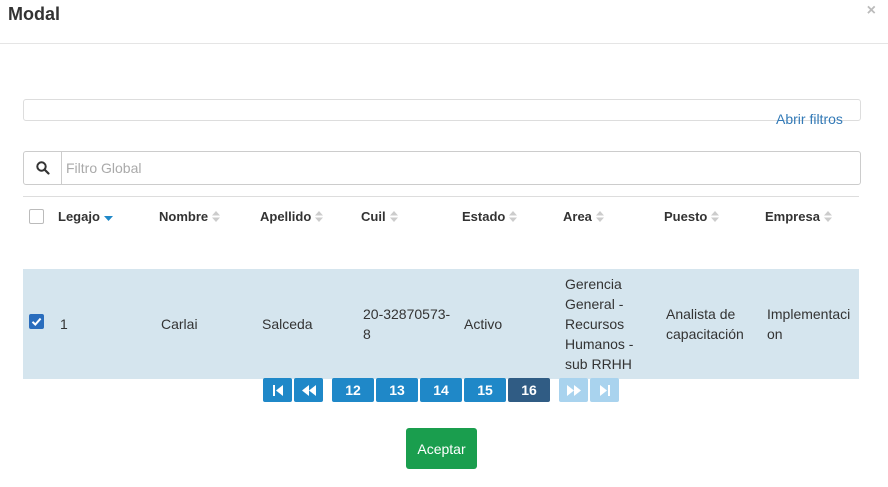  Describe the element at coordinates (485, 390) in the screenshot. I see `page-button-15: 15` at that location.